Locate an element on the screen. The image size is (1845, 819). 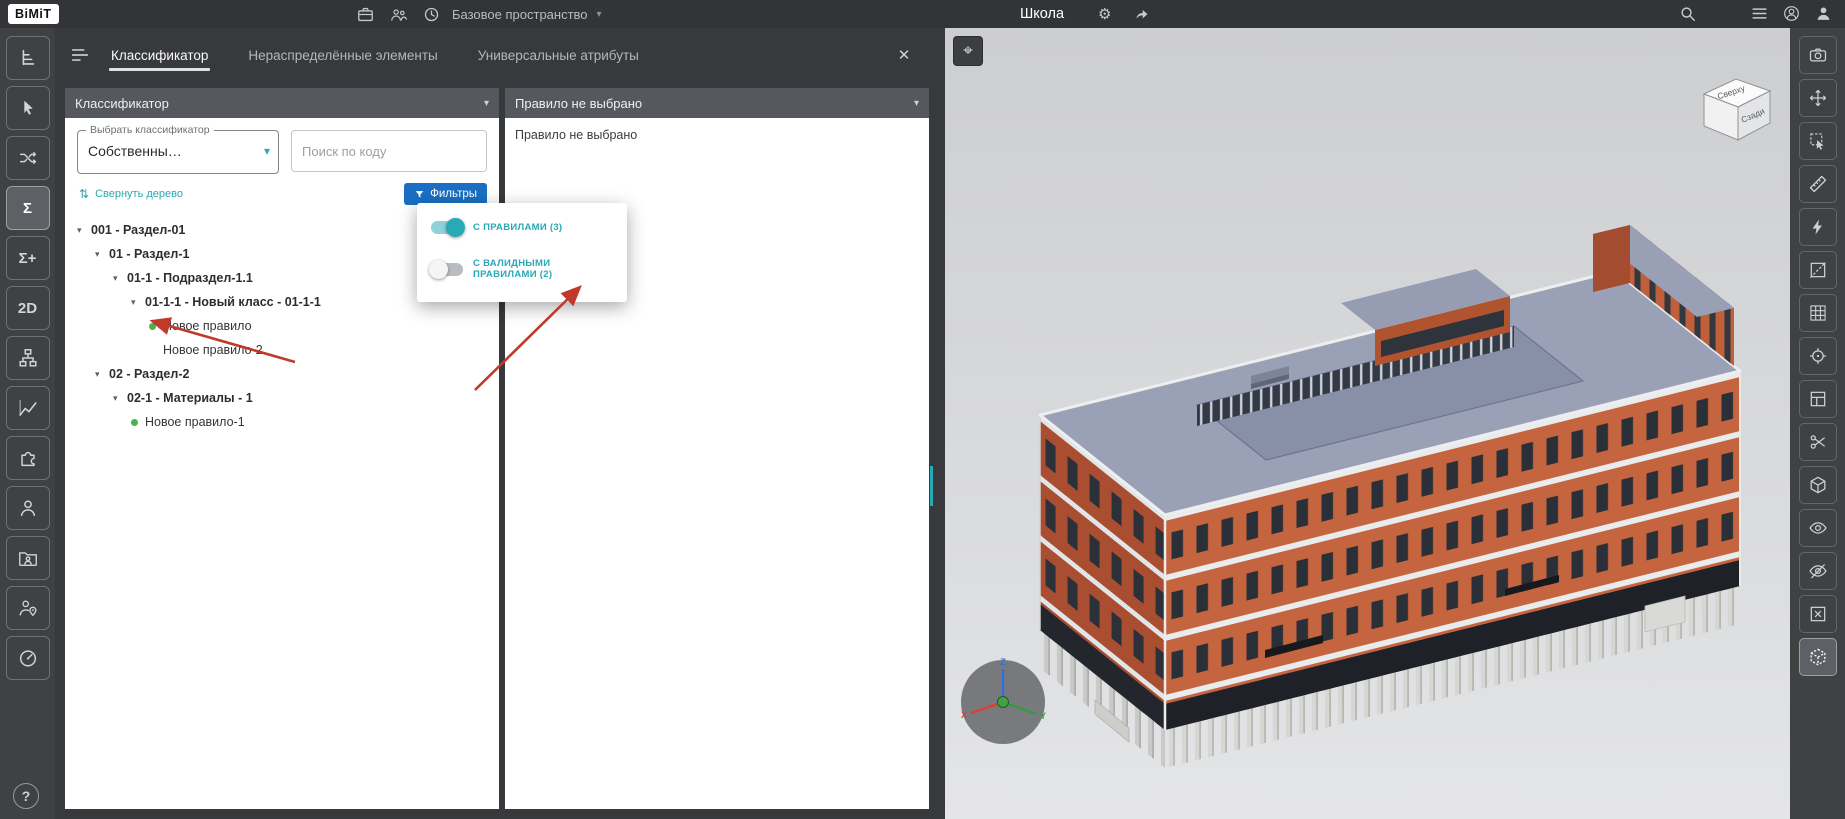
tool-pan is located at coordinates (1817, 98).